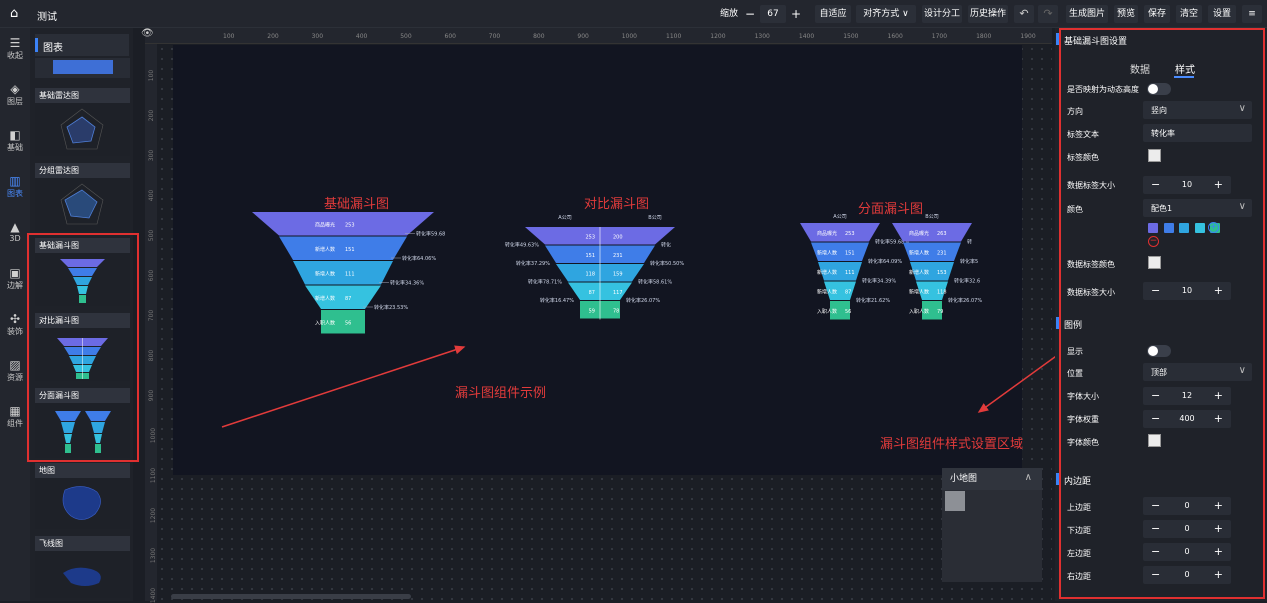  What do you see at coordinates (833, 14) in the screenshot?
I see `fit-button: 自适应` at bounding box center [833, 14].